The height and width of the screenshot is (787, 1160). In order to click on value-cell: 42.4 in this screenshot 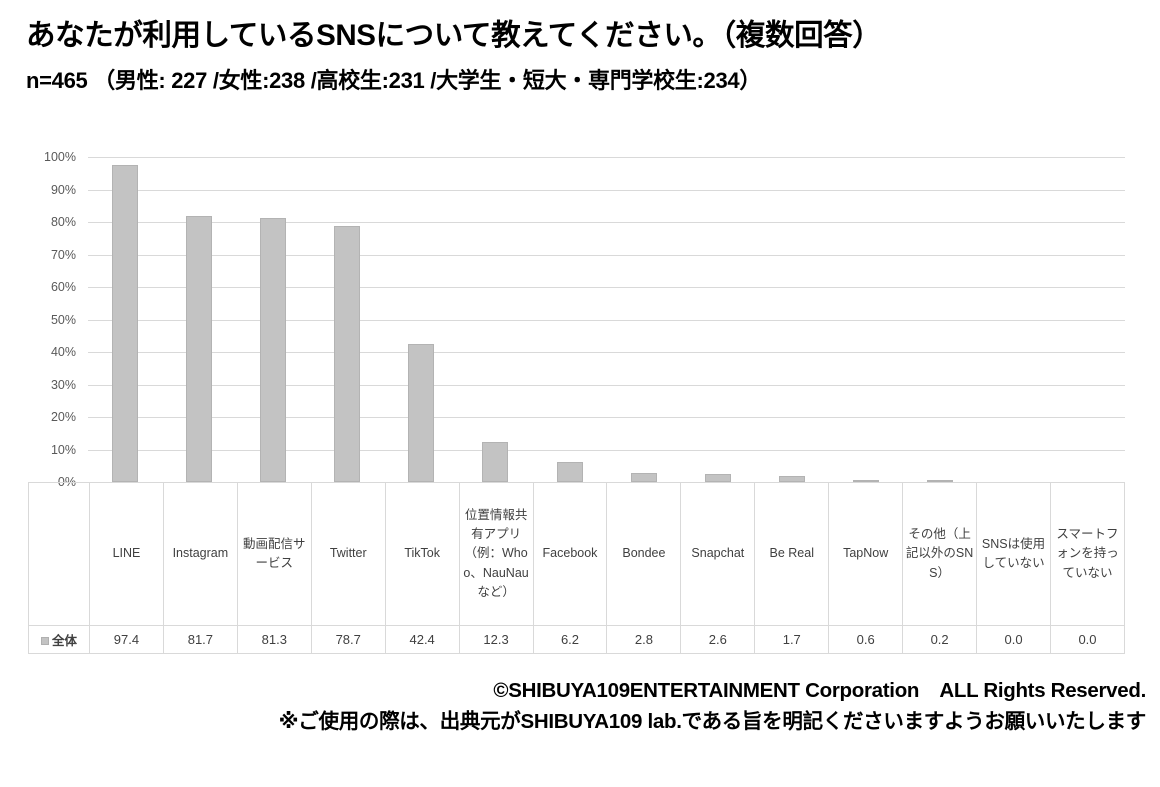, I will do `click(422, 639)`.